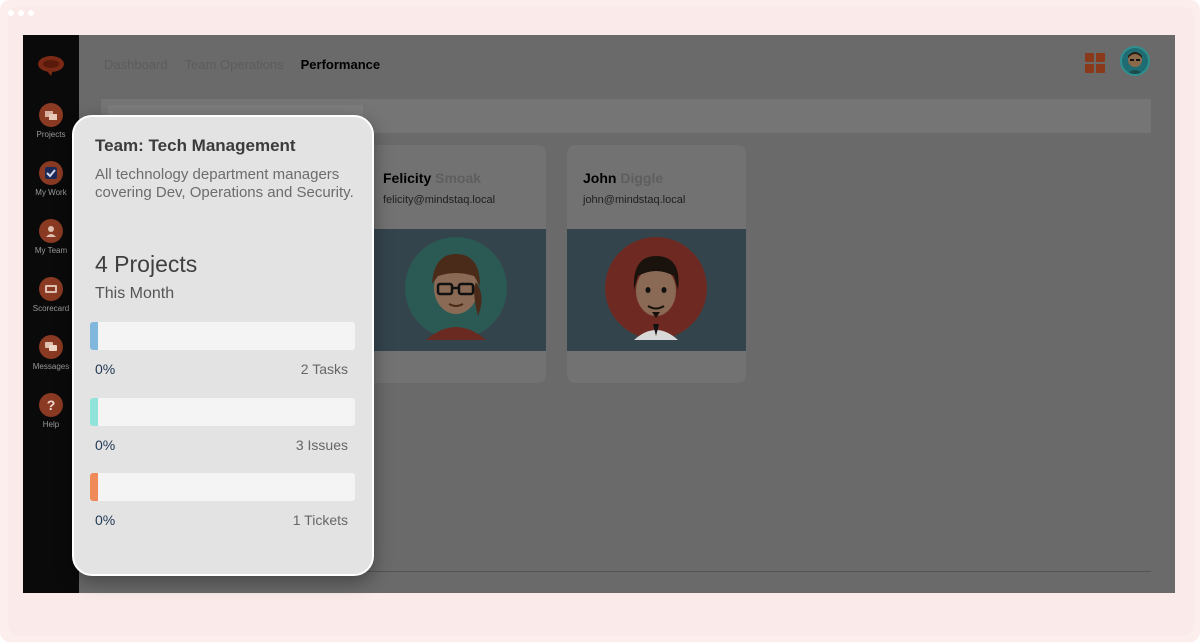 The height and width of the screenshot is (642, 1200). Describe the element at coordinates (135, 293) in the screenshot. I see `period-label: This Month` at that location.